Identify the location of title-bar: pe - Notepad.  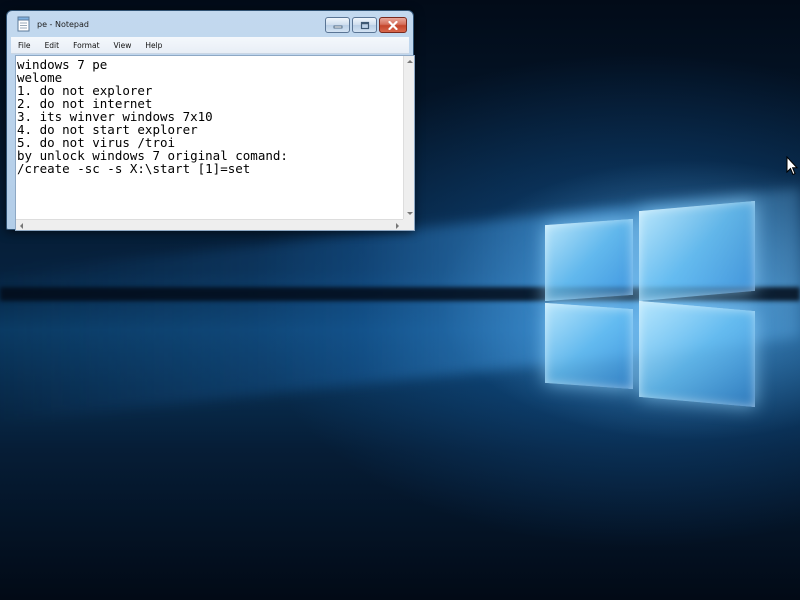
(210, 24).